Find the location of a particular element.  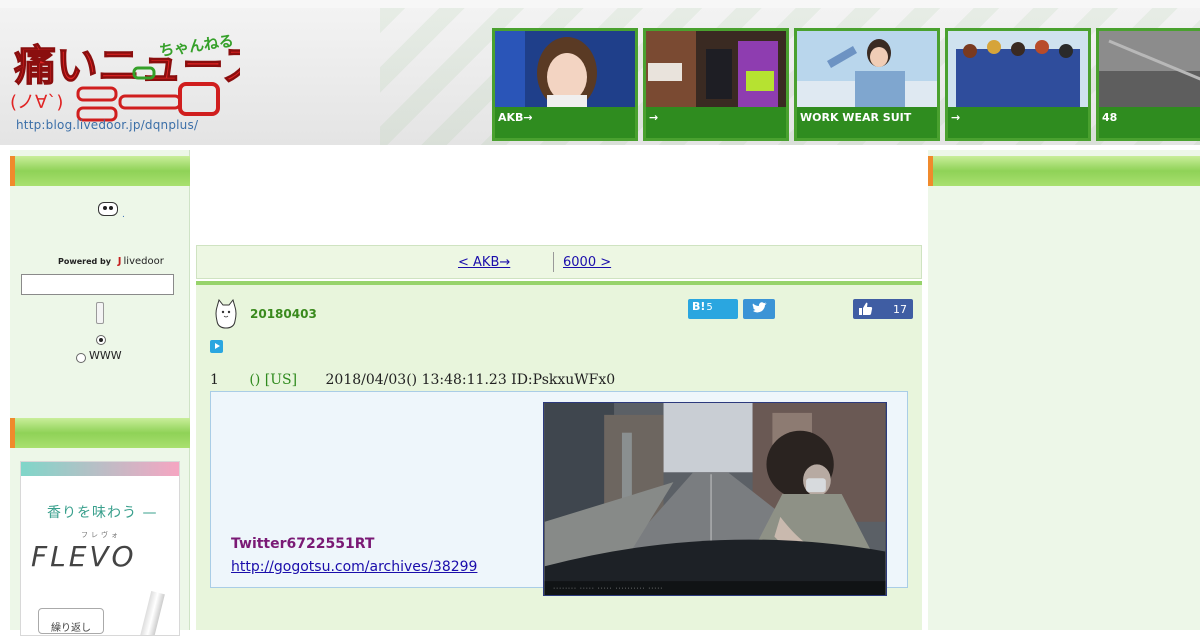

thumbnail-item: WORK WEAR SUIT is located at coordinates (867, 84).